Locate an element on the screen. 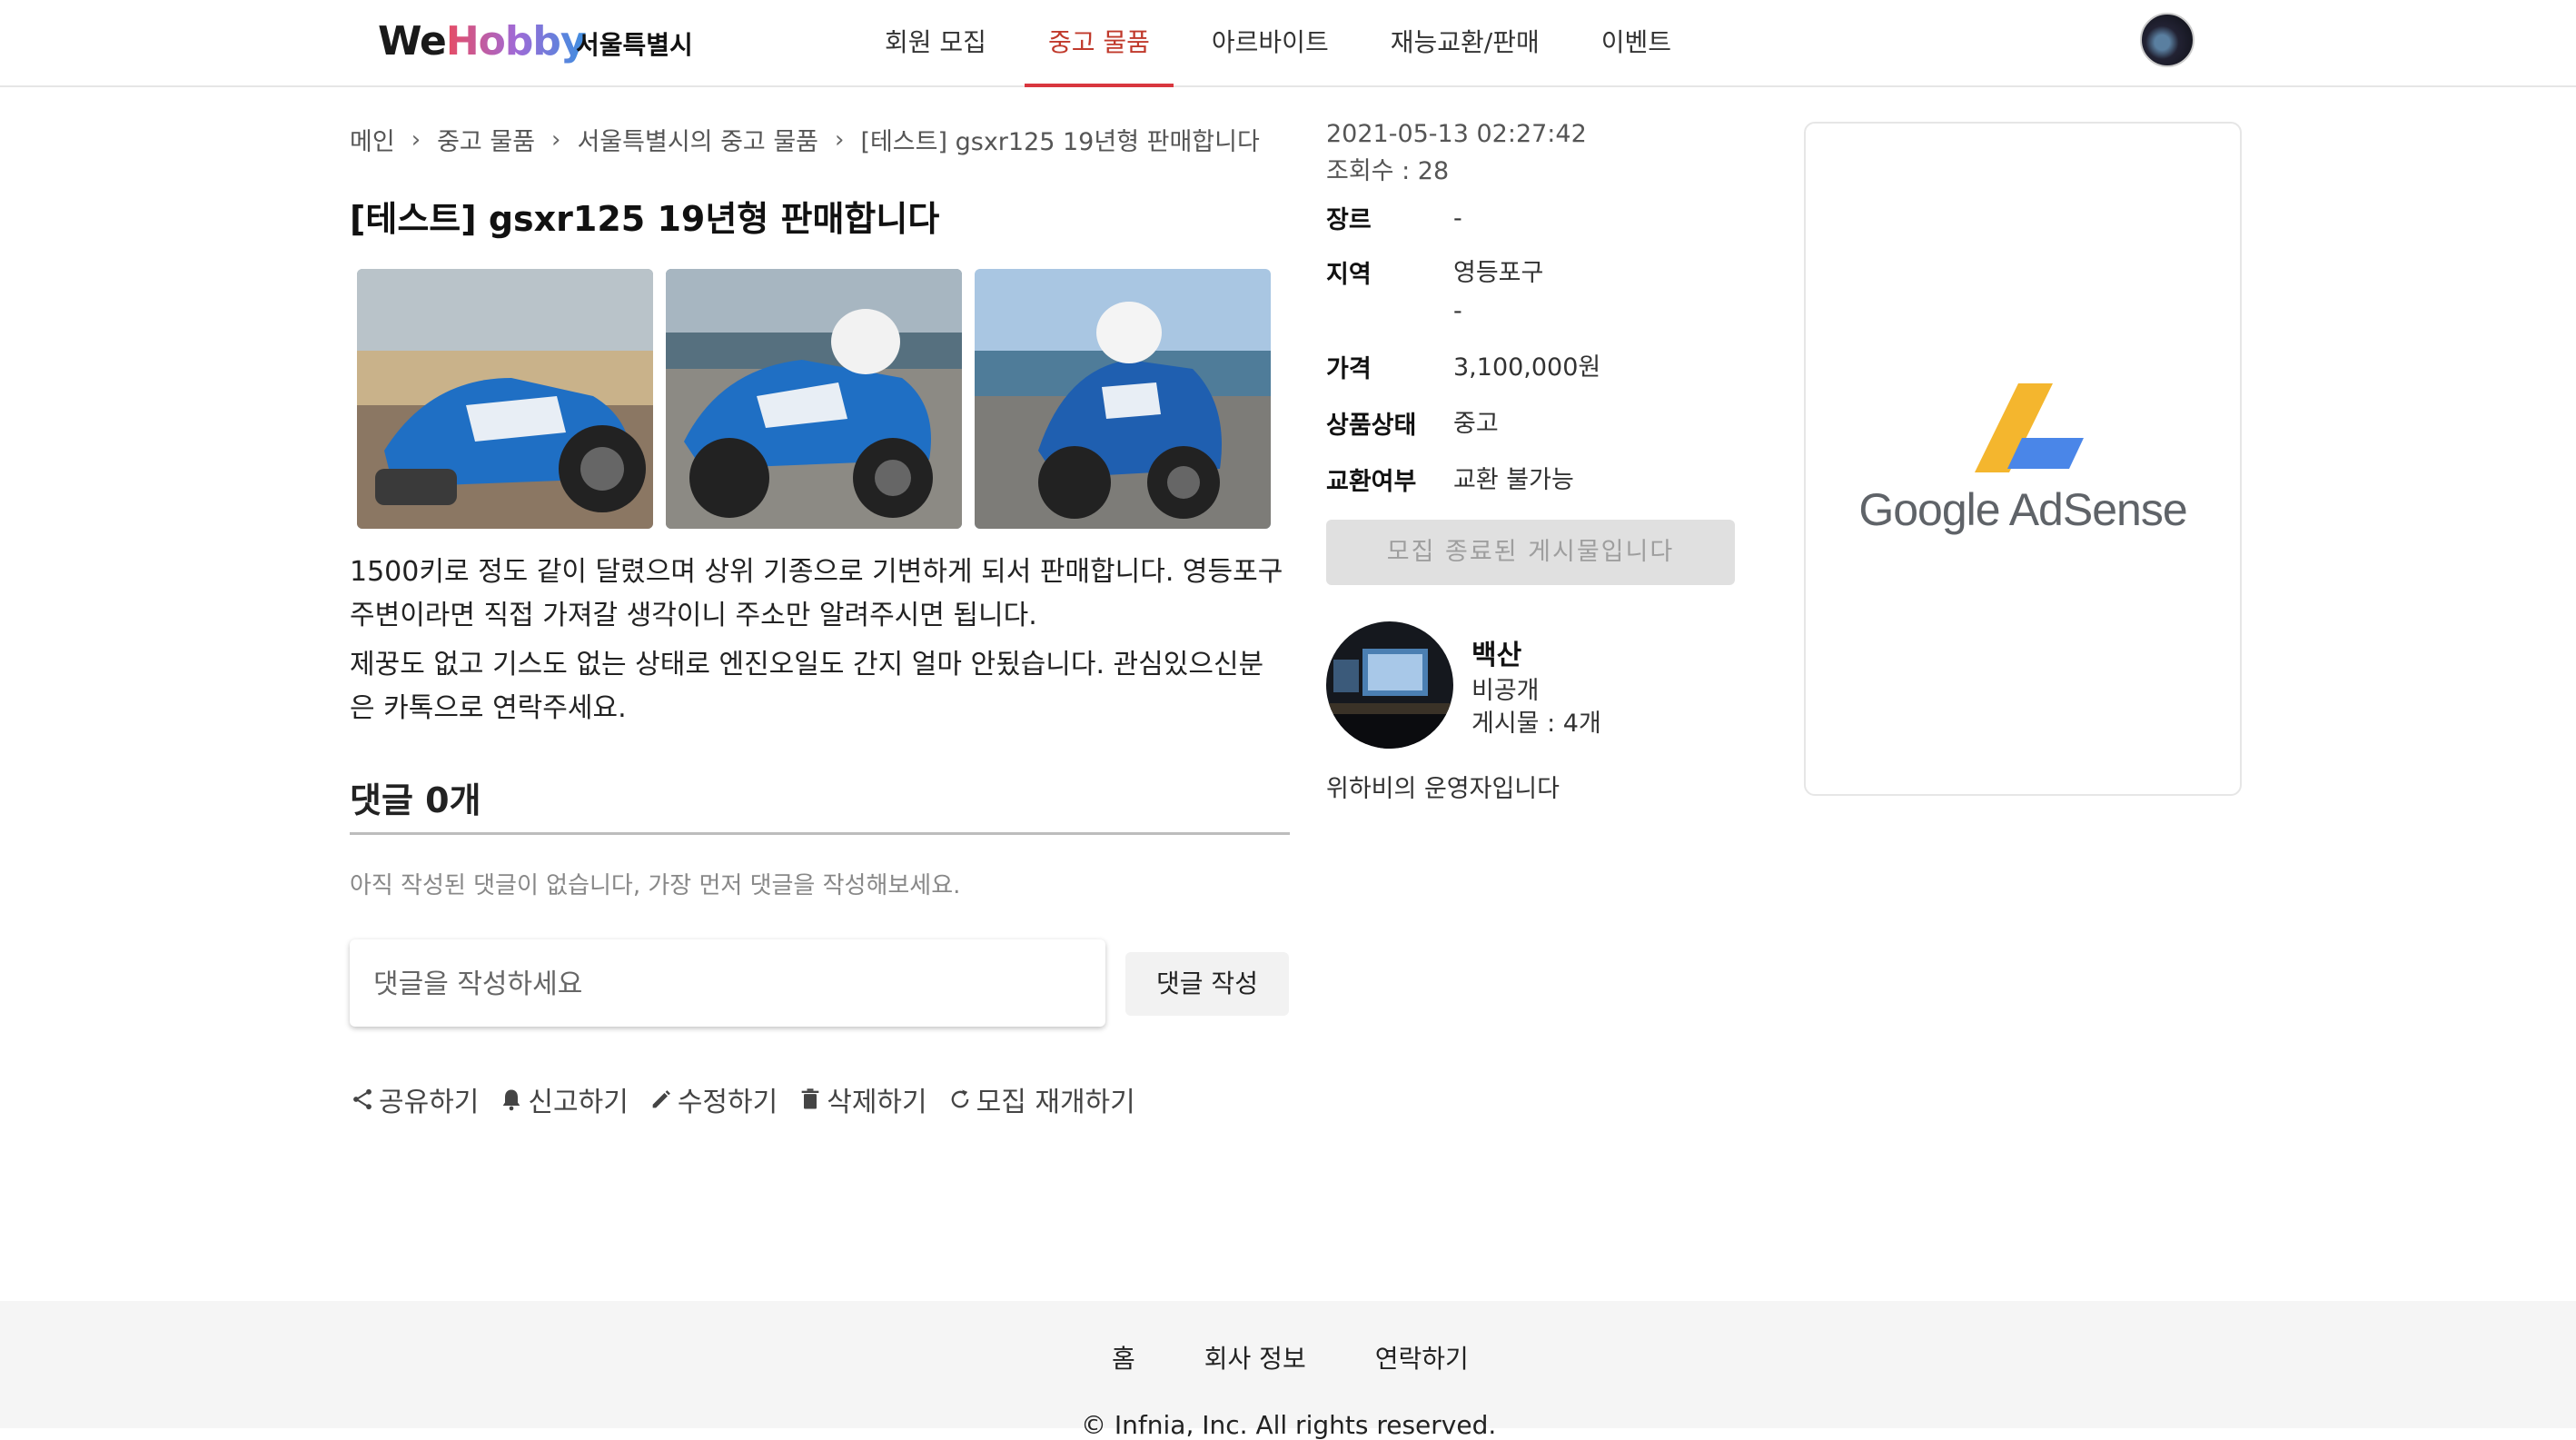 The height and width of the screenshot is (1440, 2576). area-detail-value: - is located at coordinates (1457, 311).